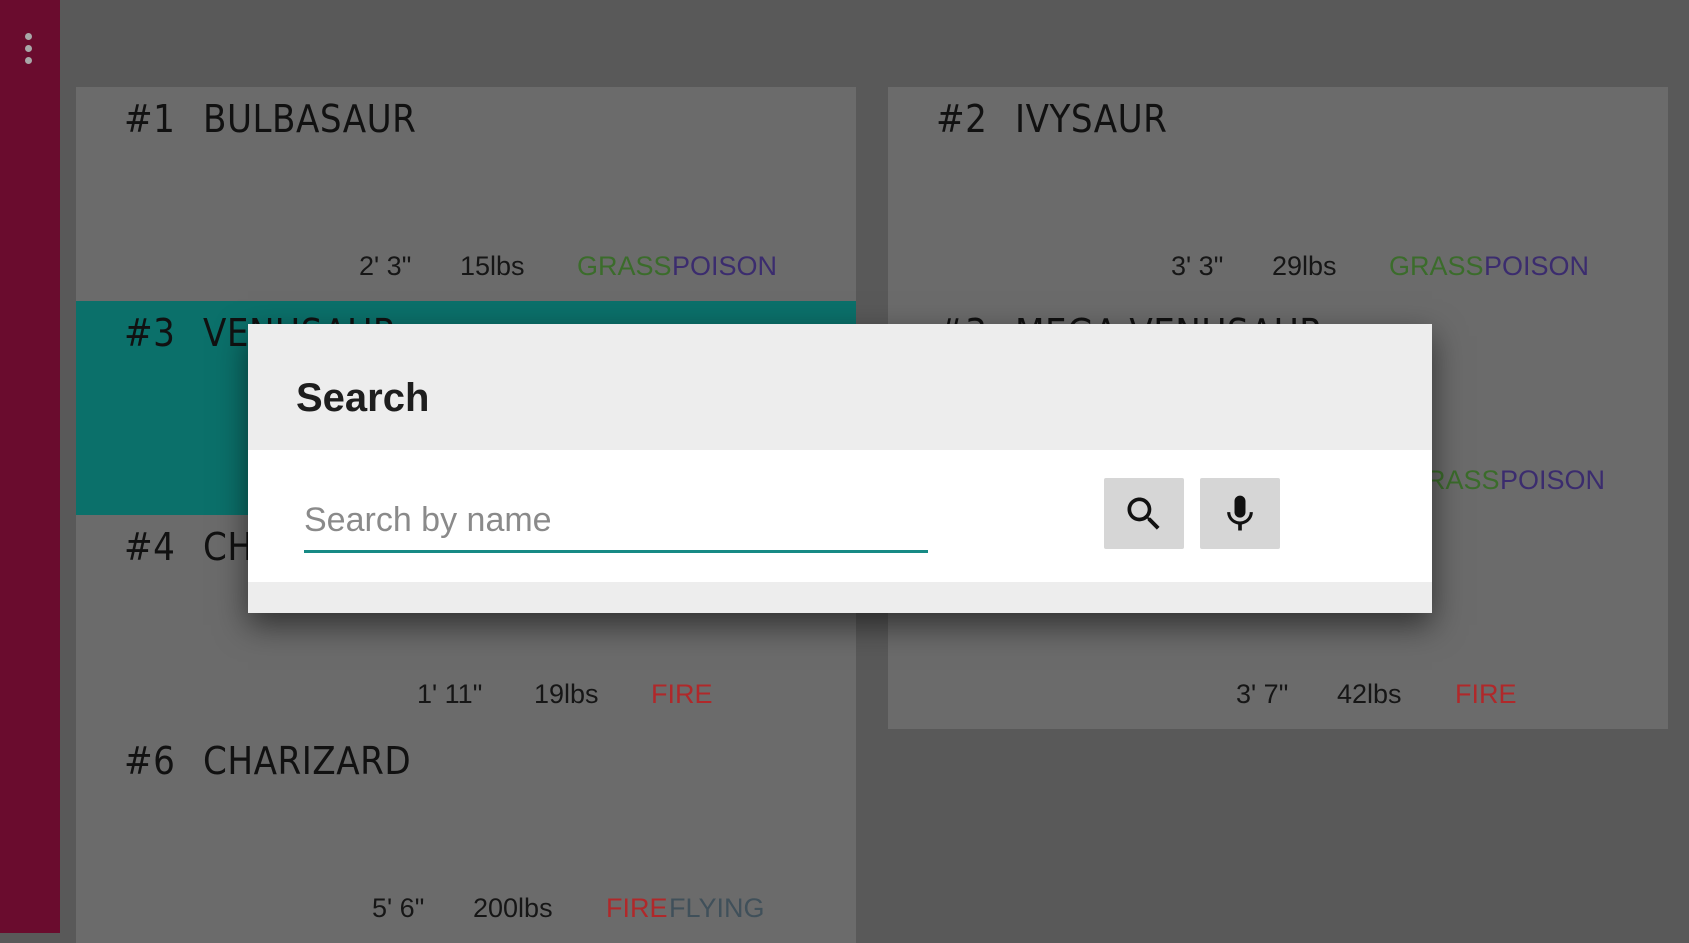 The image size is (1689, 943). I want to click on dialog-body, so click(840, 516).